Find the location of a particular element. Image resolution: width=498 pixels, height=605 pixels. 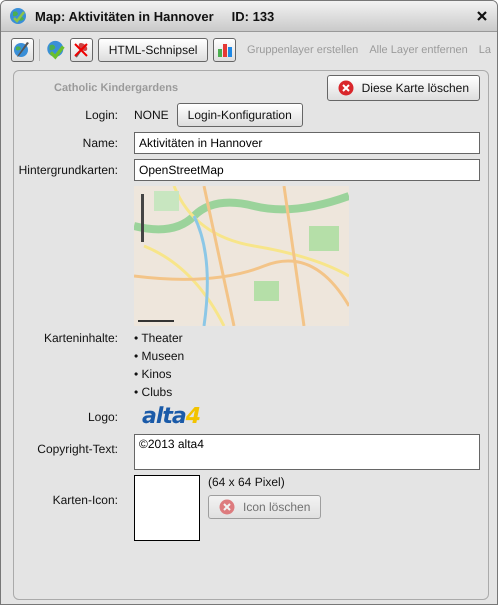

html-snippet-button: HTML-Schnipsel is located at coordinates (153, 50).